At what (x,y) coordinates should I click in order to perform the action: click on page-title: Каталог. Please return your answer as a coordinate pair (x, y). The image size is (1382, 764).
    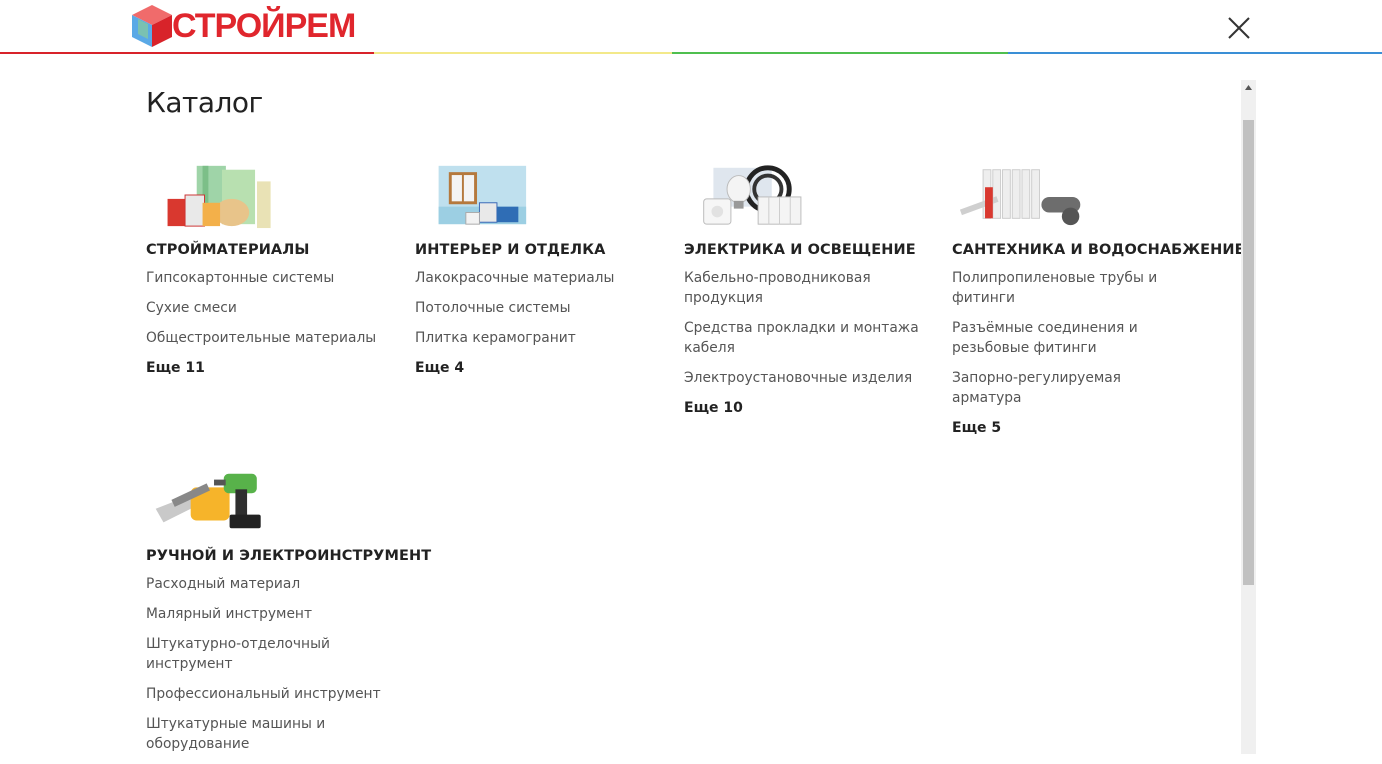
    Looking at the image, I should click on (204, 102).